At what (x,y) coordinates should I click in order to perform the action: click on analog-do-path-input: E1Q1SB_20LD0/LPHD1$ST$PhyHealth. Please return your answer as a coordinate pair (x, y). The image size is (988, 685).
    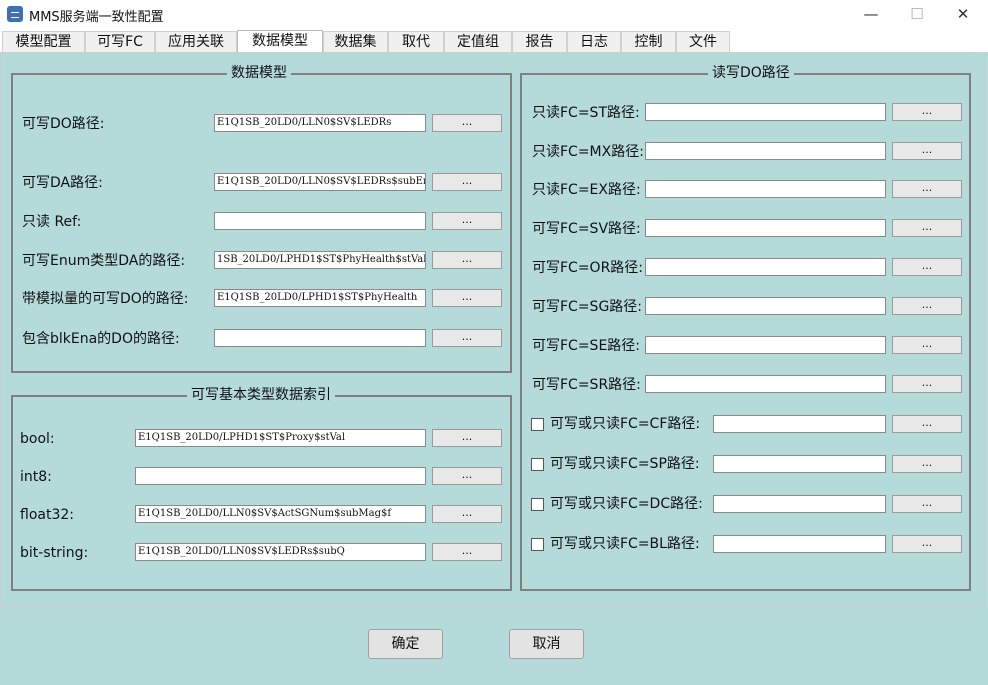
    Looking at the image, I should click on (320, 298).